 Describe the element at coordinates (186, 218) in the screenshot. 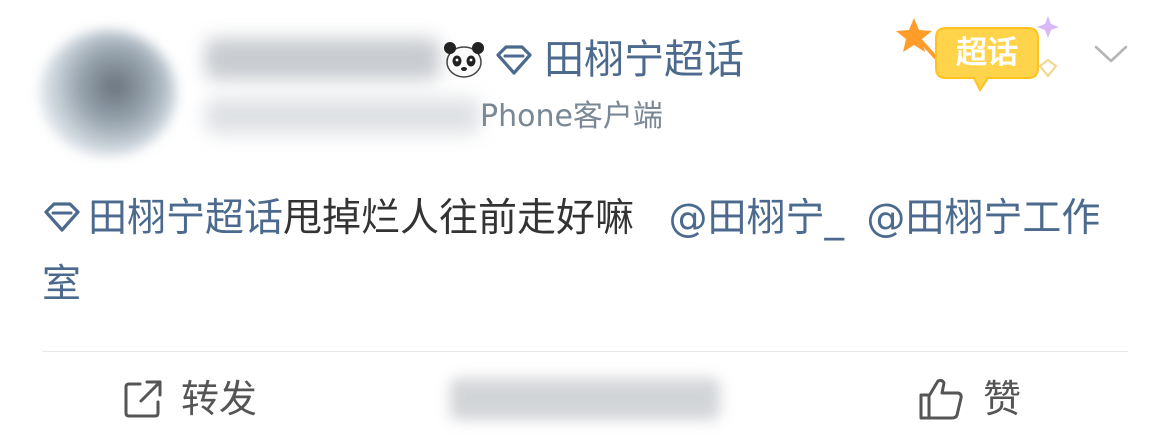

I see `post-topic-name: 田栩宁超话` at that location.